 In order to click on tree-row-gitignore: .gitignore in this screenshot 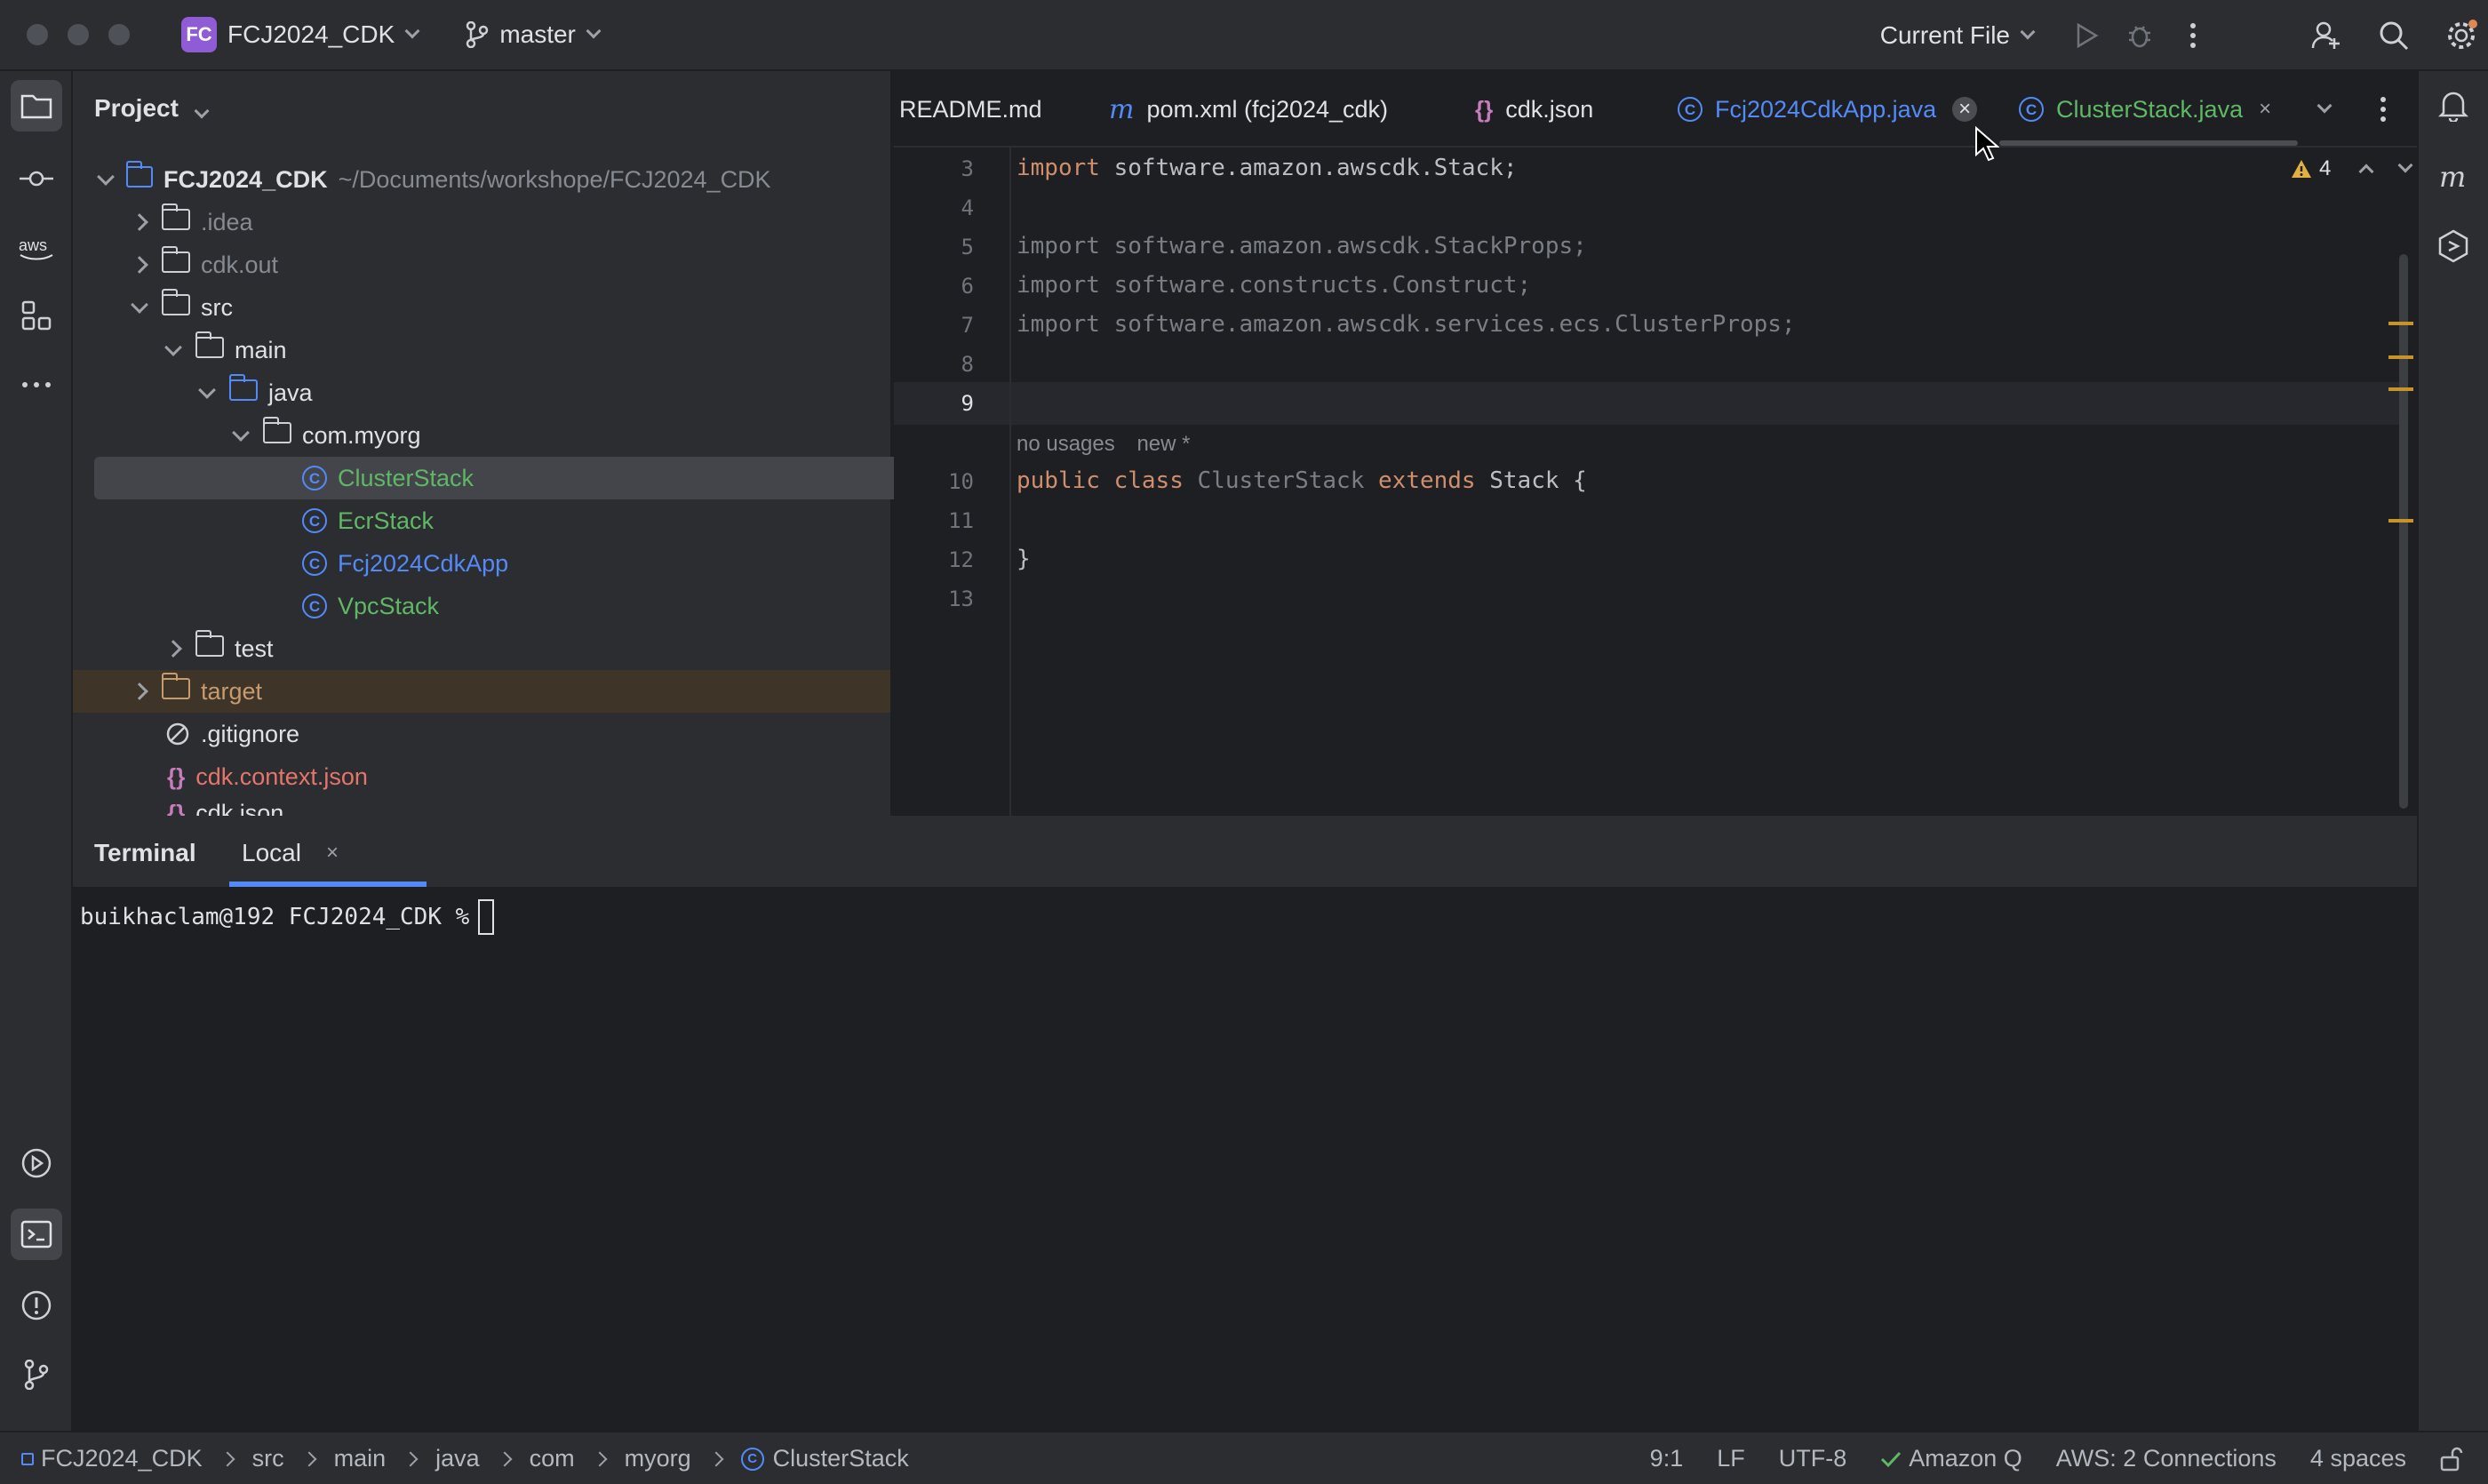, I will do `click(232, 734)`.